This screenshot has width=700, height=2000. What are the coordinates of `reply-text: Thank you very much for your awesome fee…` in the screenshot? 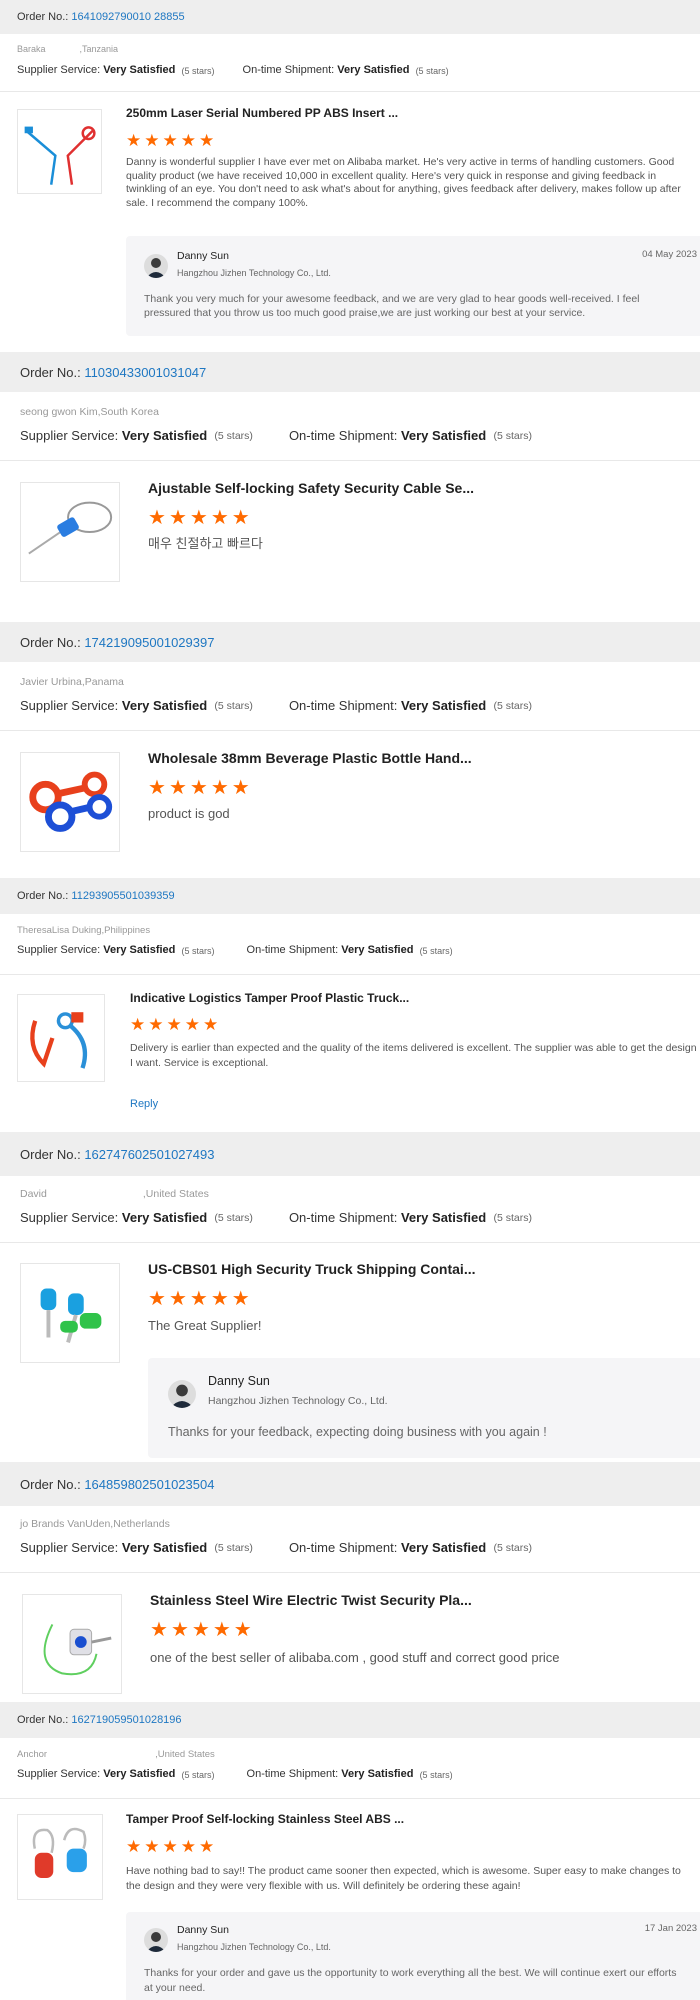 It's located at (392, 306).